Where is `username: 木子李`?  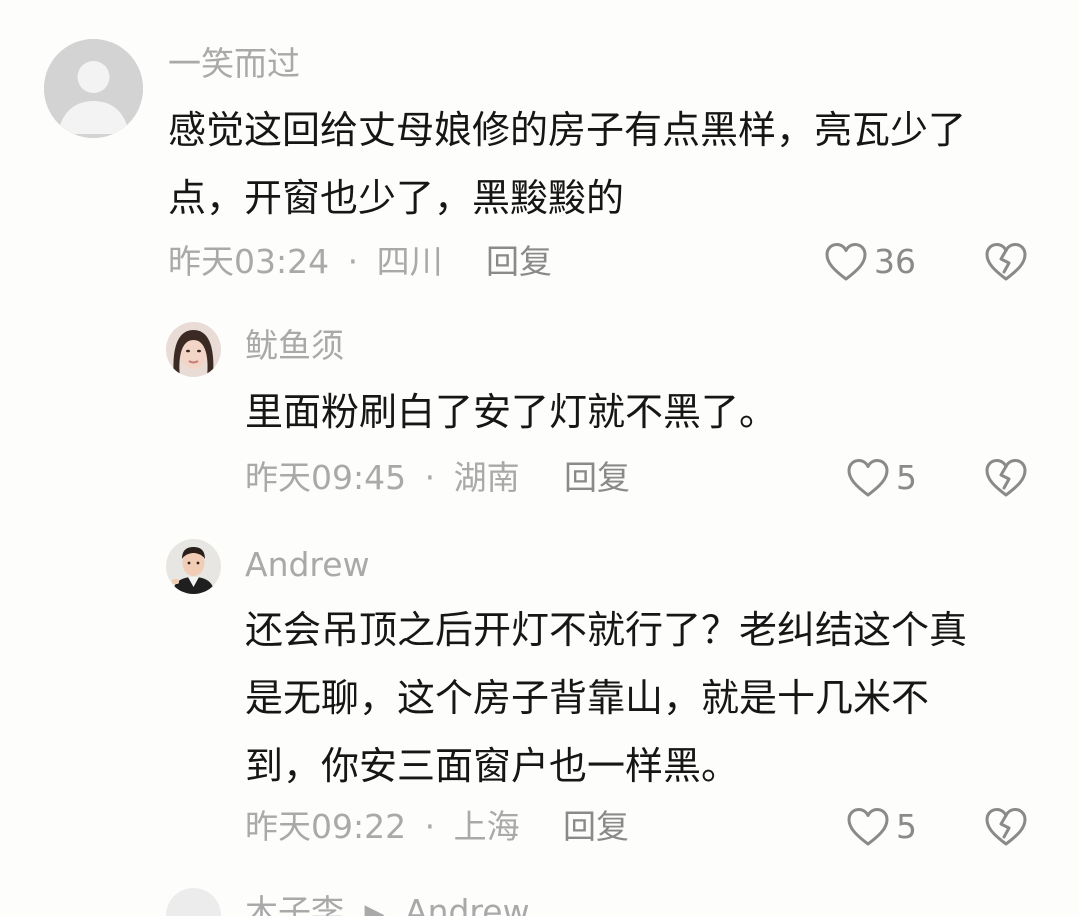 username: 木子李 is located at coordinates (294, 904).